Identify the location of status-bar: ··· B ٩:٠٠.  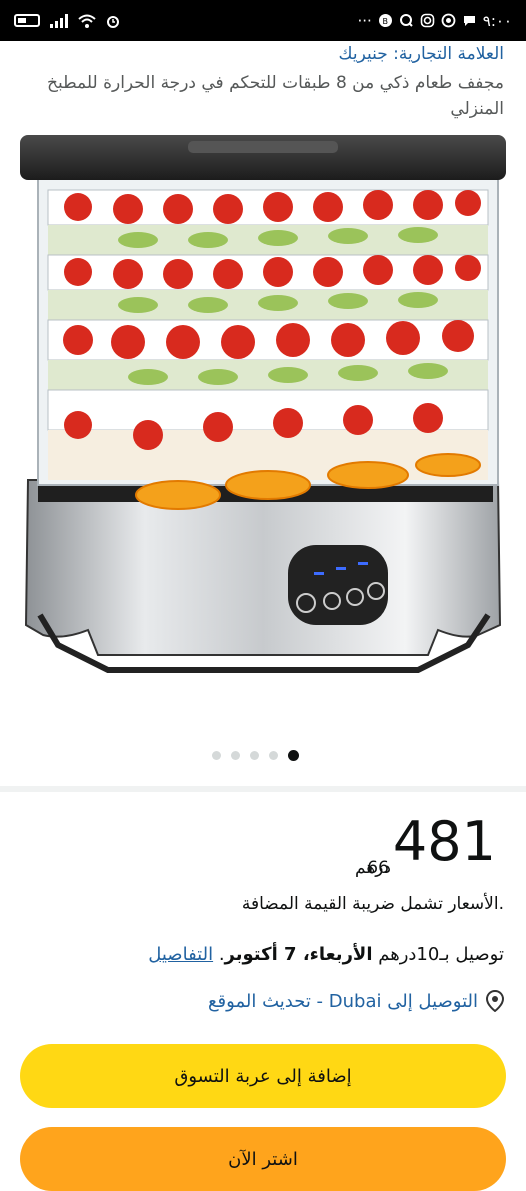
(263, 20).